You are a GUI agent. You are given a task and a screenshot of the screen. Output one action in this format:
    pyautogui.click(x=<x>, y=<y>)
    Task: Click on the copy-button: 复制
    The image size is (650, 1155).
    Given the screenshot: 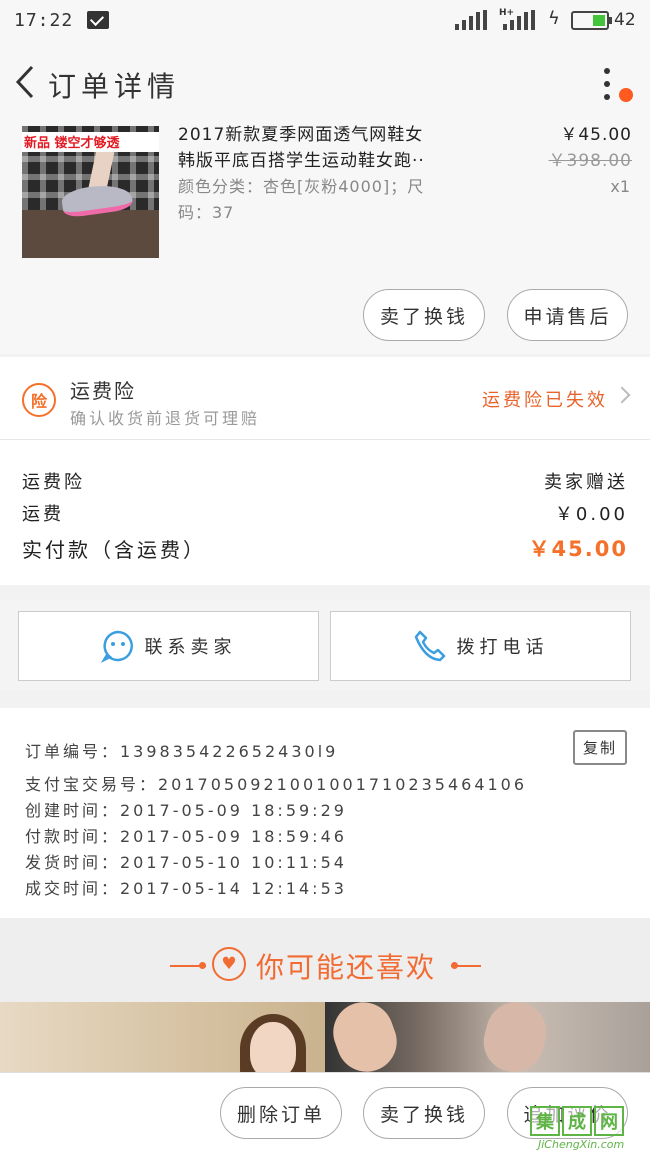 What is the action you would take?
    pyautogui.click(x=600, y=747)
    